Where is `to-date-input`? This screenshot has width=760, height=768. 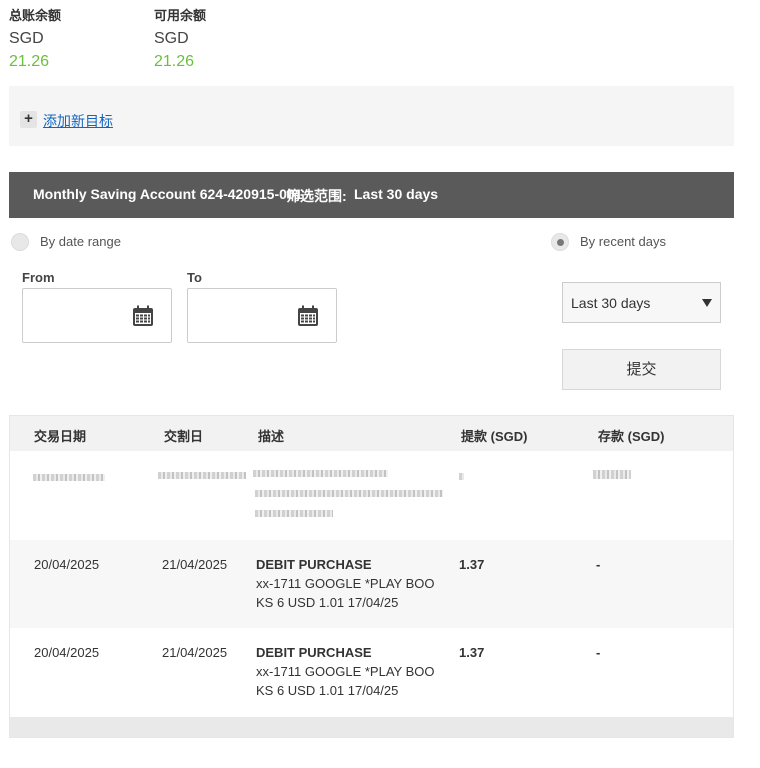 to-date-input is located at coordinates (262, 315).